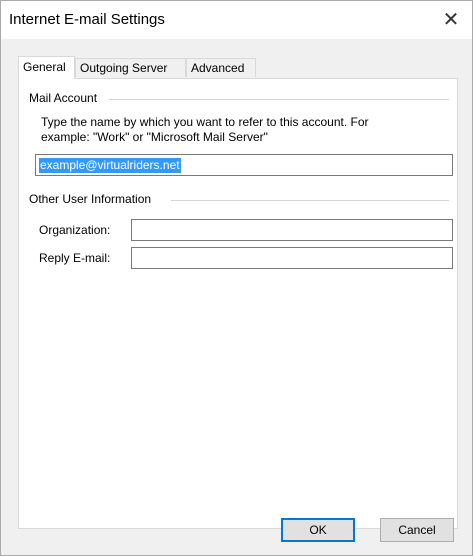 Image resolution: width=473 pixels, height=556 pixels. I want to click on tab-general: General, so click(46, 67).